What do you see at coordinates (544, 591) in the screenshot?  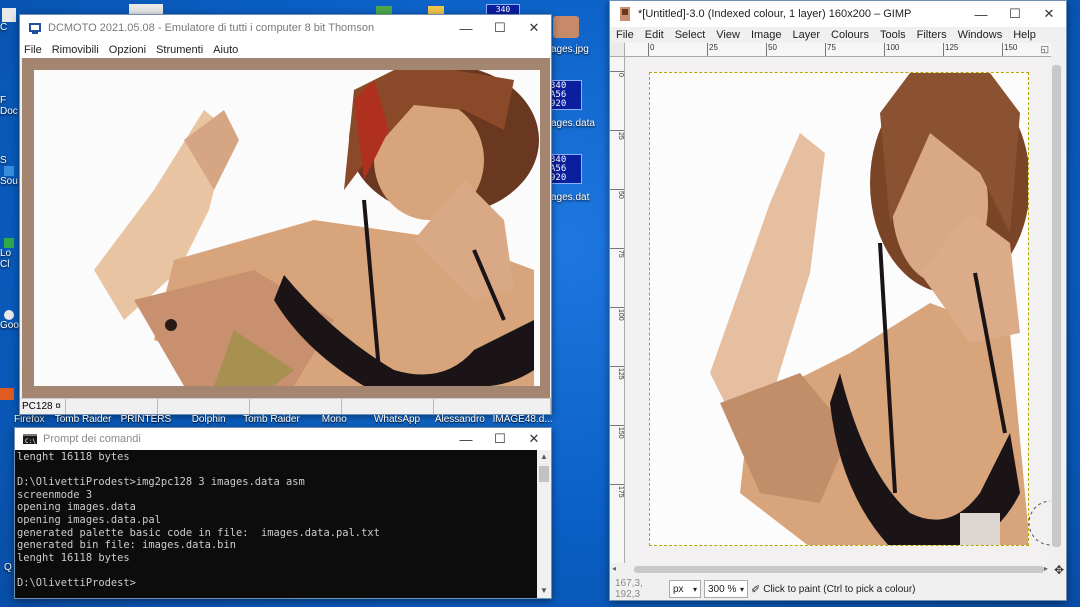 I see `scroll-down-arrow: ▼` at bounding box center [544, 591].